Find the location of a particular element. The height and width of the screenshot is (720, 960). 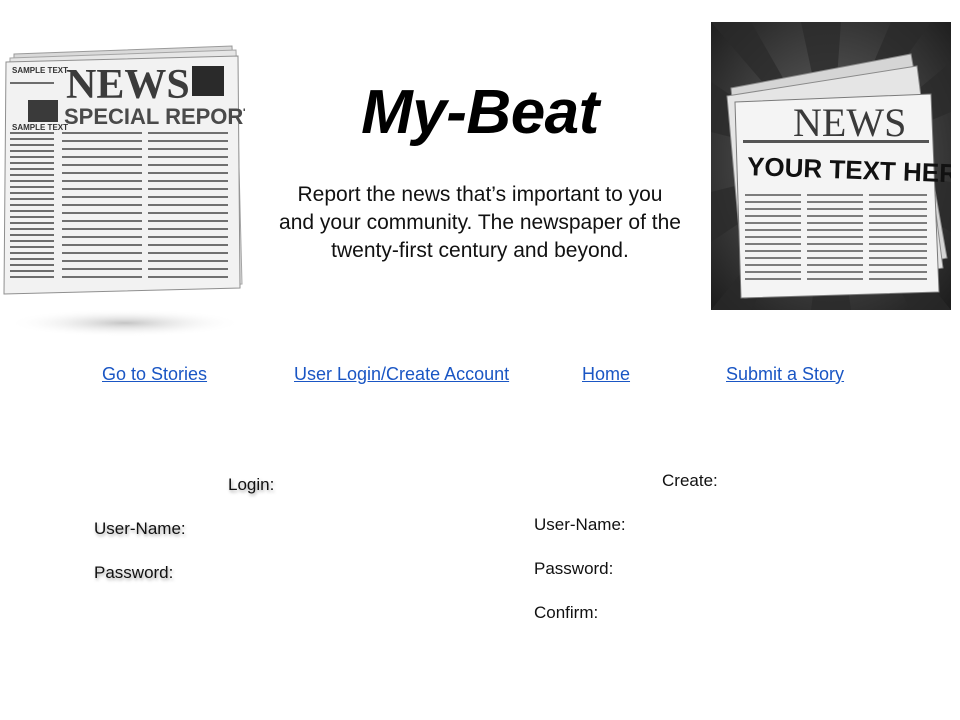

login-heading: Login: is located at coordinates (251, 484).